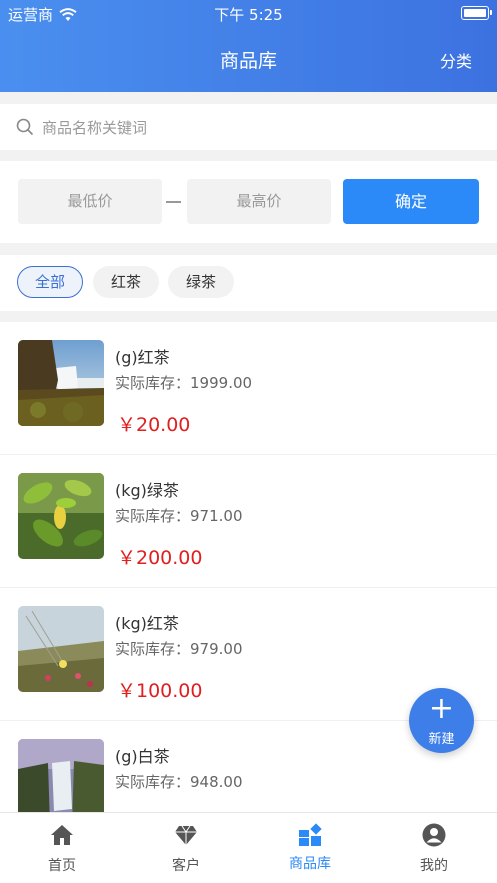 The height and width of the screenshot is (883, 497). Describe the element at coordinates (147, 623) in the screenshot. I see `product-name: (kg)红茶` at that location.